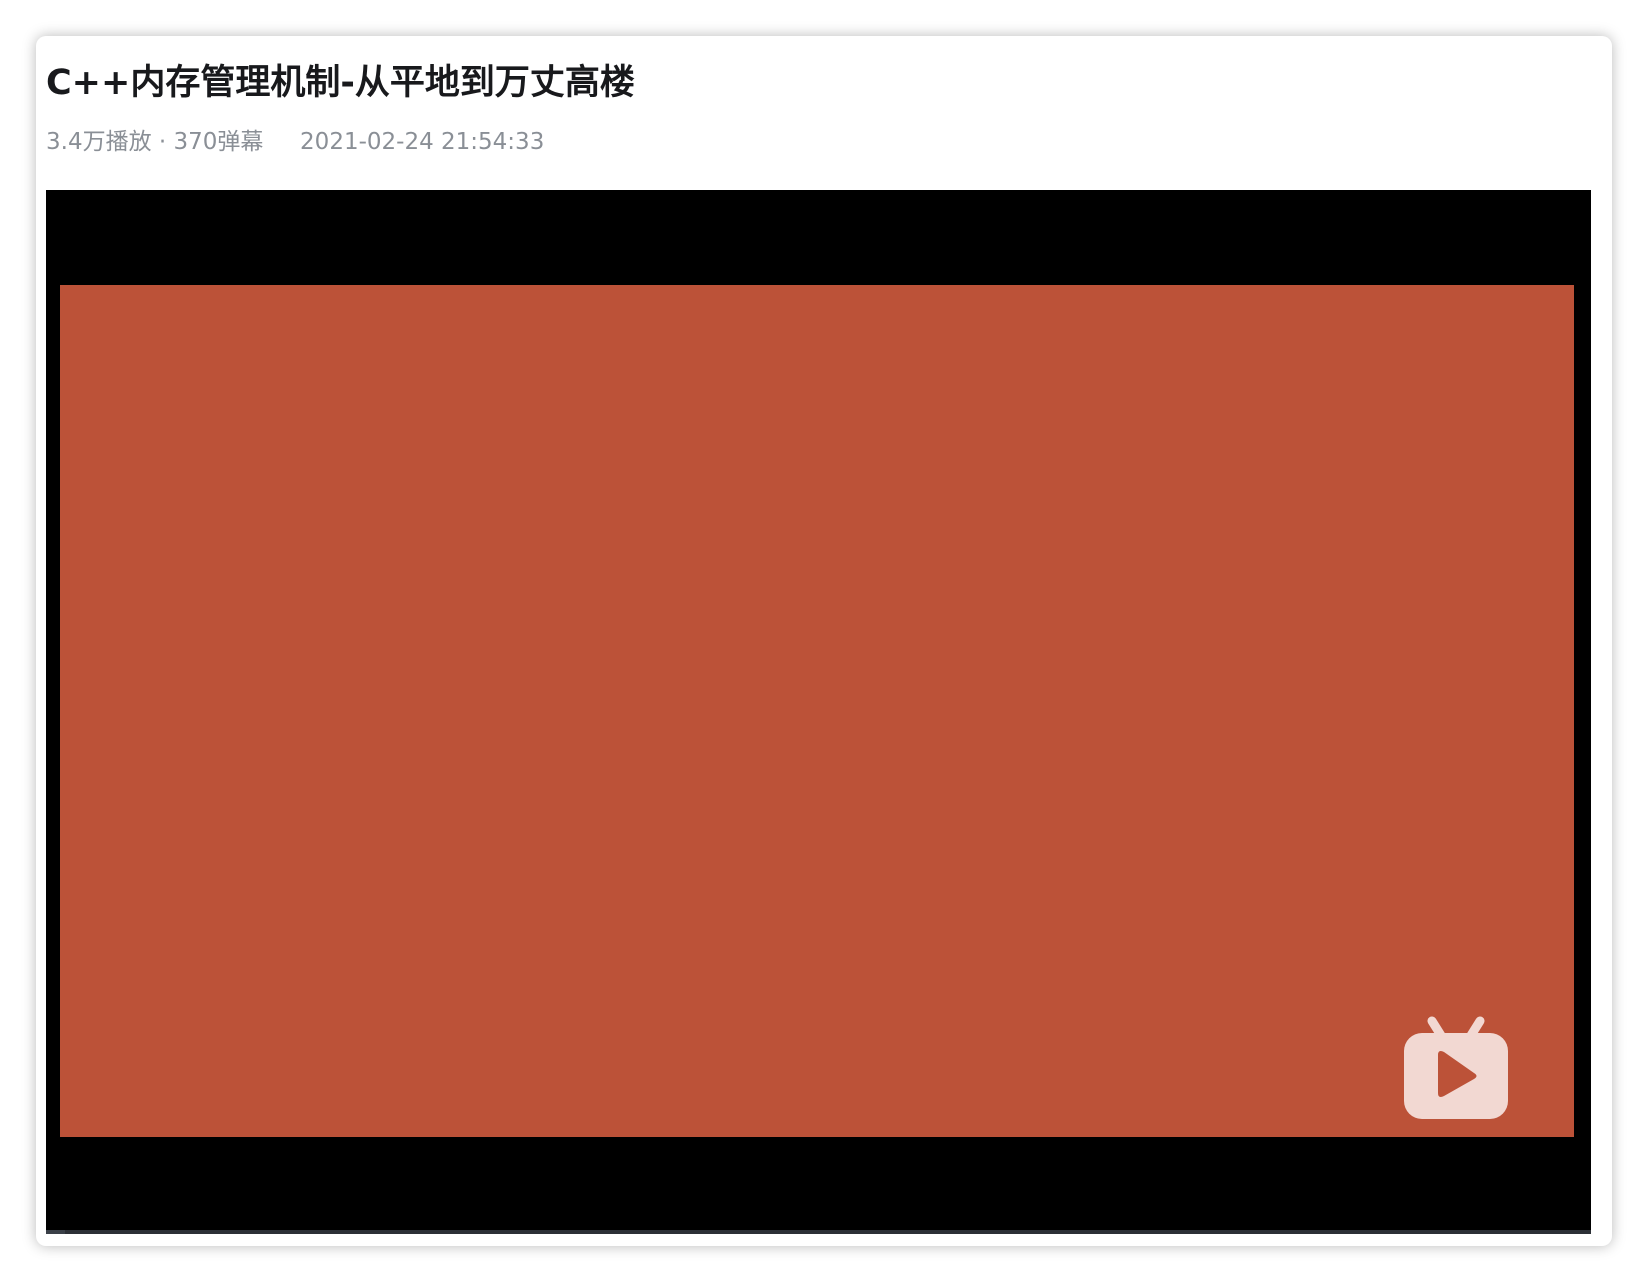  I want to click on danmaku-count: 370弹幕, so click(218, 142).